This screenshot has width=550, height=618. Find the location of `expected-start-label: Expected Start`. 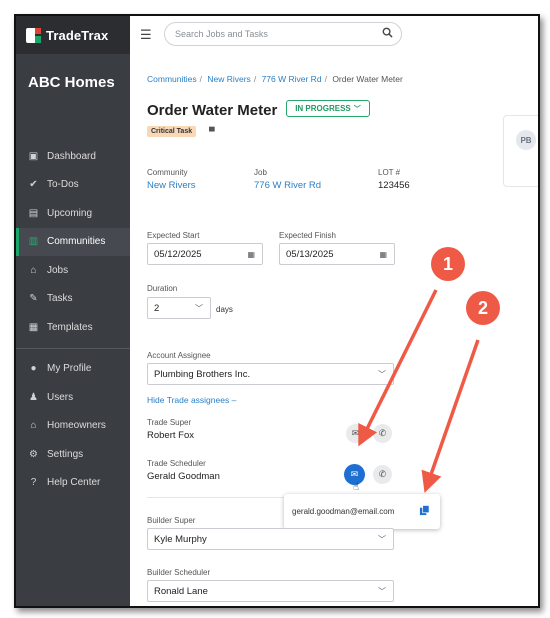

expected-start-label: Expected Start is located at coordinates (173, 235).